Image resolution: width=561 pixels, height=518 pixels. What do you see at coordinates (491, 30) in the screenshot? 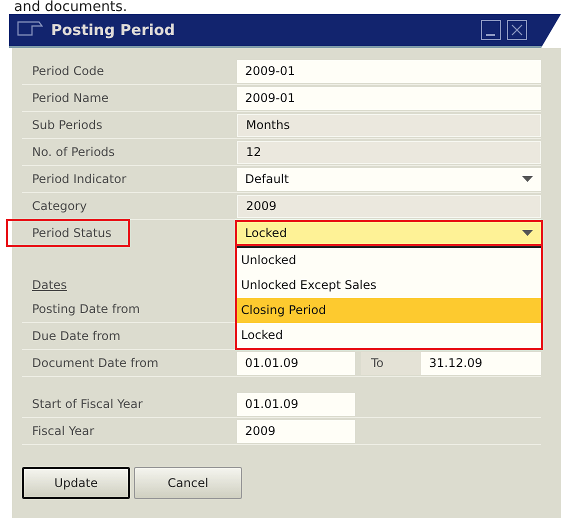
I see `minimize-icon` at bounding box center [491, 30].